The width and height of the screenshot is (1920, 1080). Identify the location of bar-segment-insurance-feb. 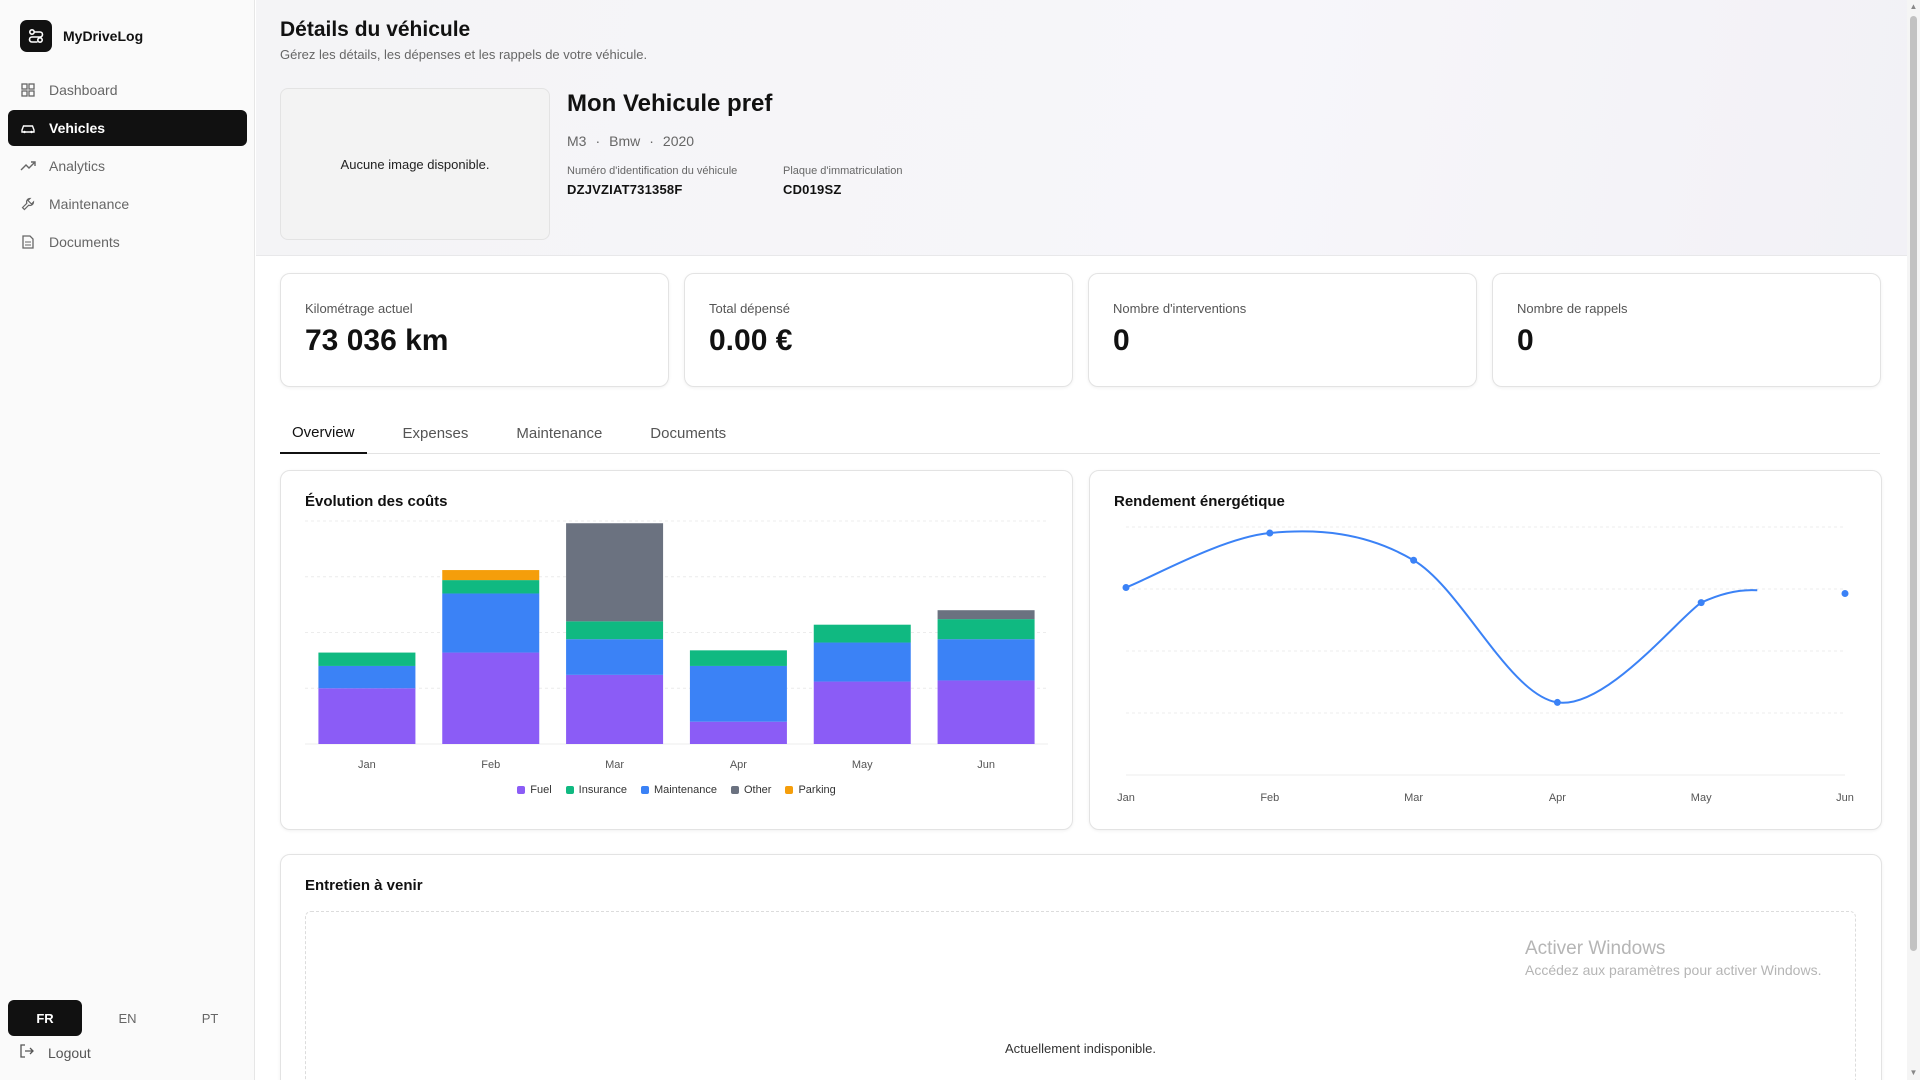
(491, 587).